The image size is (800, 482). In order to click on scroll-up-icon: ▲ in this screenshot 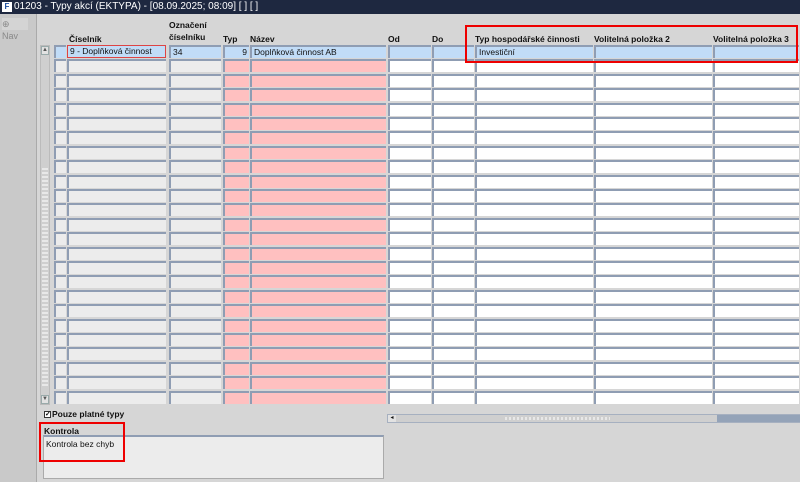, I will do `click(45, 50)`.